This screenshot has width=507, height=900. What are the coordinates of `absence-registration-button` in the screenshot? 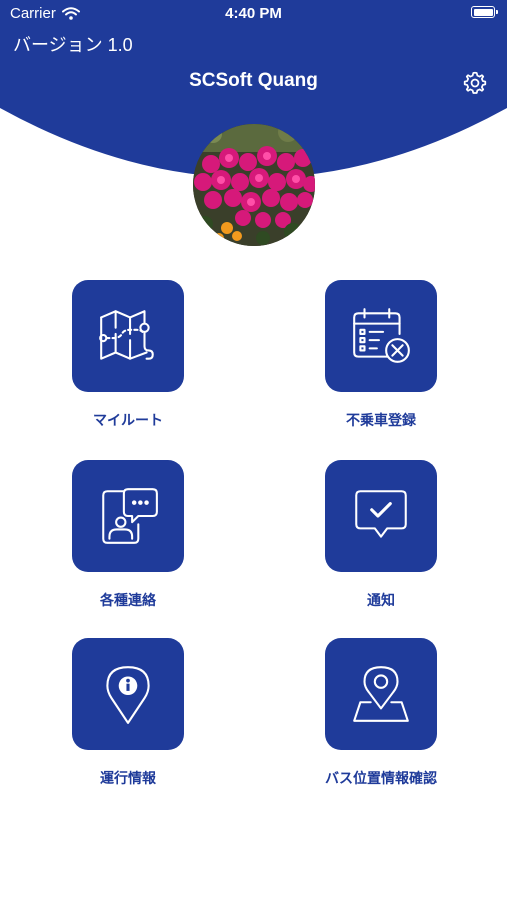 It's located at (381, 336).